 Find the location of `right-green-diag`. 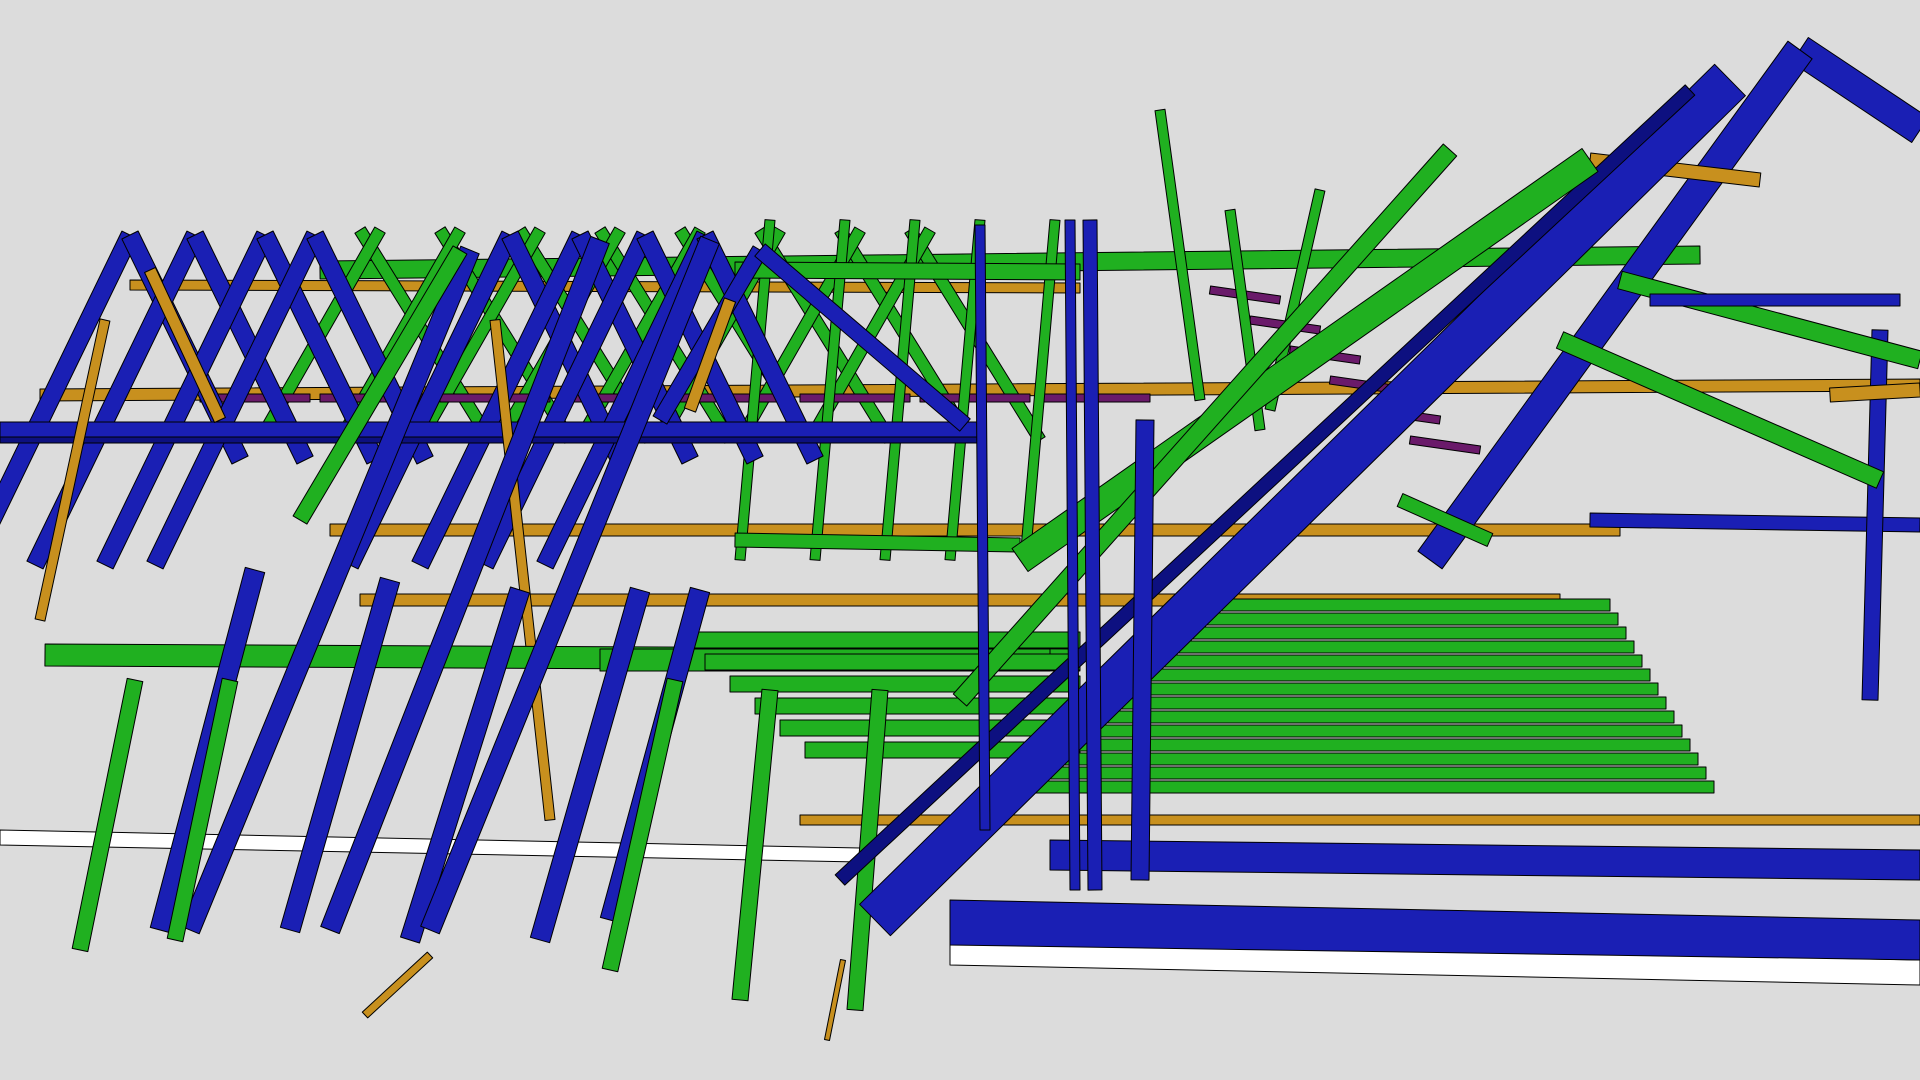

right-green-diag is located at coordinates (1768, 320).